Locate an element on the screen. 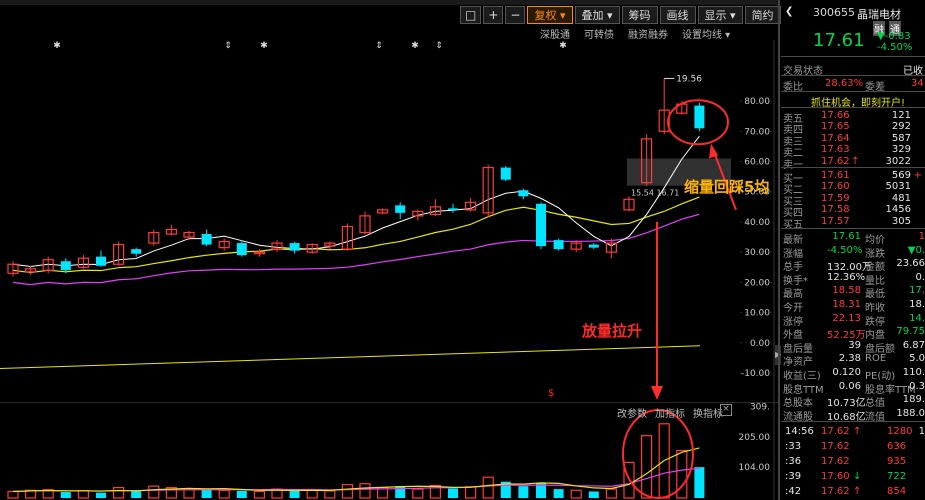  annotation-shrink-text: 缩量回踩5均 is located at coordinates (727, 187).